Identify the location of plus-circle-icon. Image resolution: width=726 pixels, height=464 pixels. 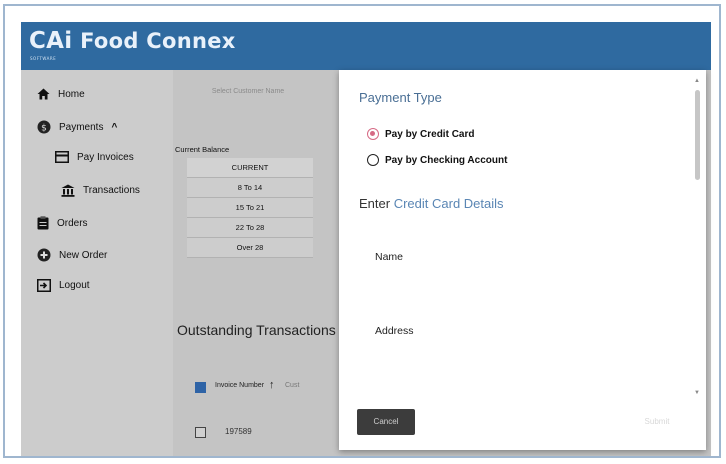
(44, 255).